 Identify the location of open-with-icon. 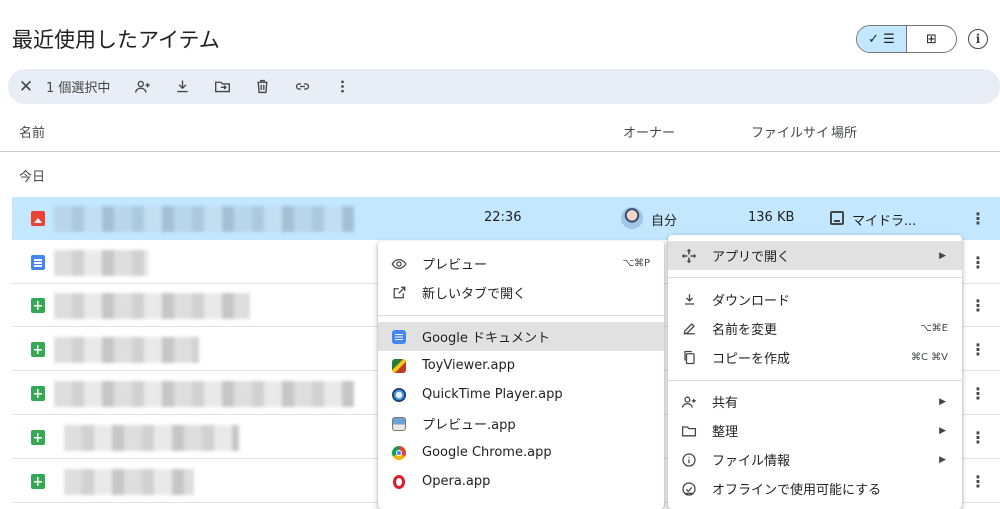
(689, 256).